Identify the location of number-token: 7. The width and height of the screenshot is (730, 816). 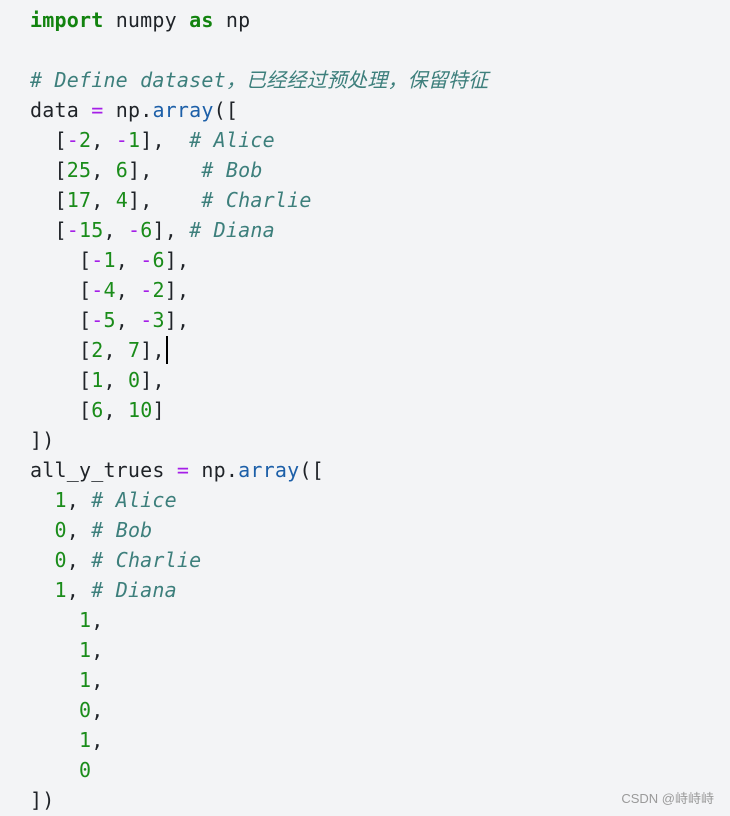
(134, 350).